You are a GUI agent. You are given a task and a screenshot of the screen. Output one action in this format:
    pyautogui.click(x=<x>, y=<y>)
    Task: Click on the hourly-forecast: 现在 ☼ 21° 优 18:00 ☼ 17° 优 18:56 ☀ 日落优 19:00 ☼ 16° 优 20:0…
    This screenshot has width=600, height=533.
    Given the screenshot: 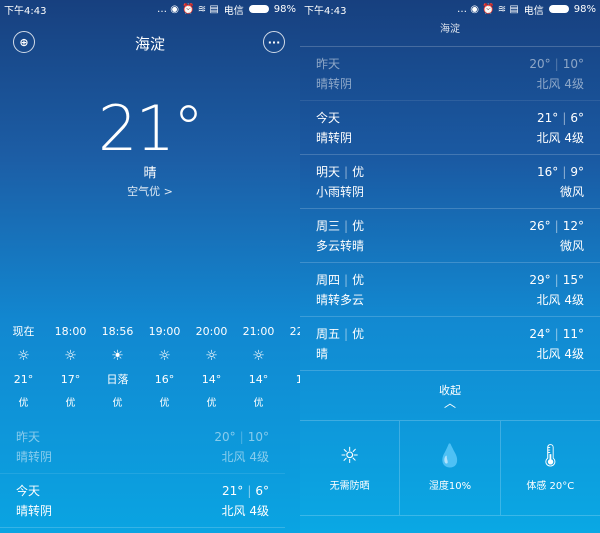 What is the action you would take?
    pyautogui.click(x=150, y=370)
    